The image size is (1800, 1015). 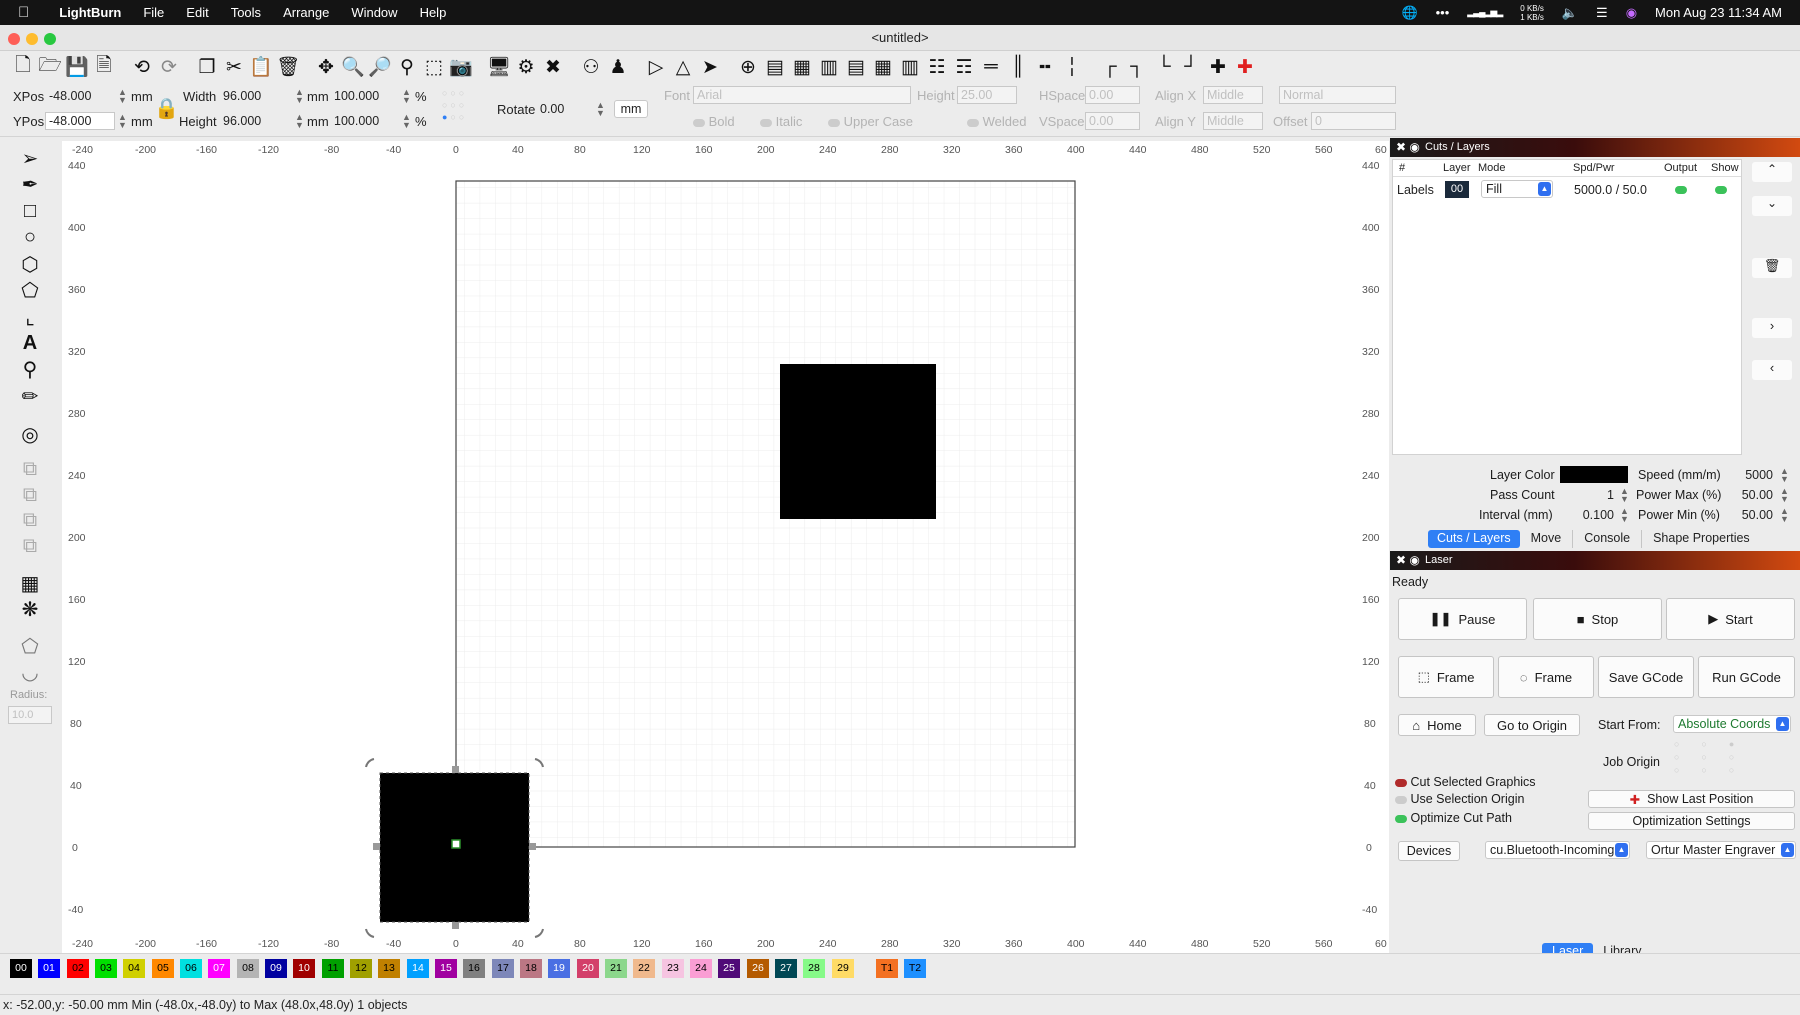 What do you see at coordinates (474, 968) in the screenshot?
I see `palette-swatch-16: 16` at bounding box center [474, 968].